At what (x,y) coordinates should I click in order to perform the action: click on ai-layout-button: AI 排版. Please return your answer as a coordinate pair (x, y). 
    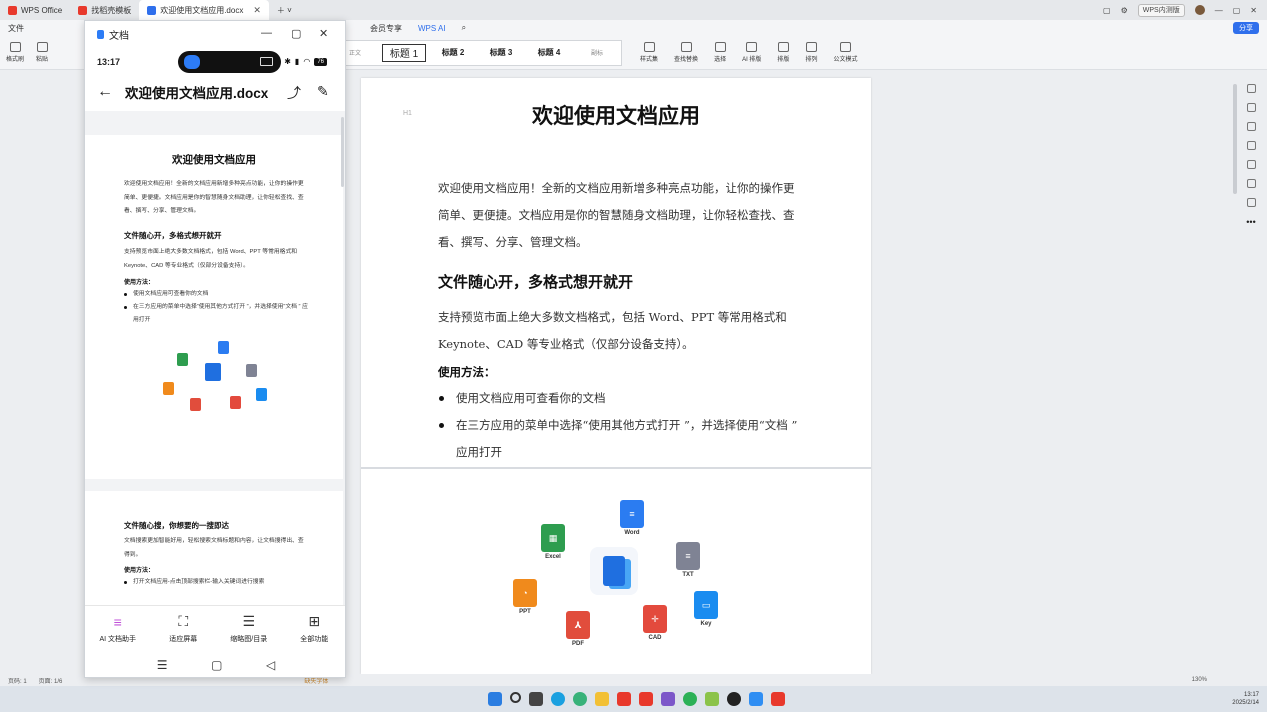
    Looking at the image, I should click on (751, 52).